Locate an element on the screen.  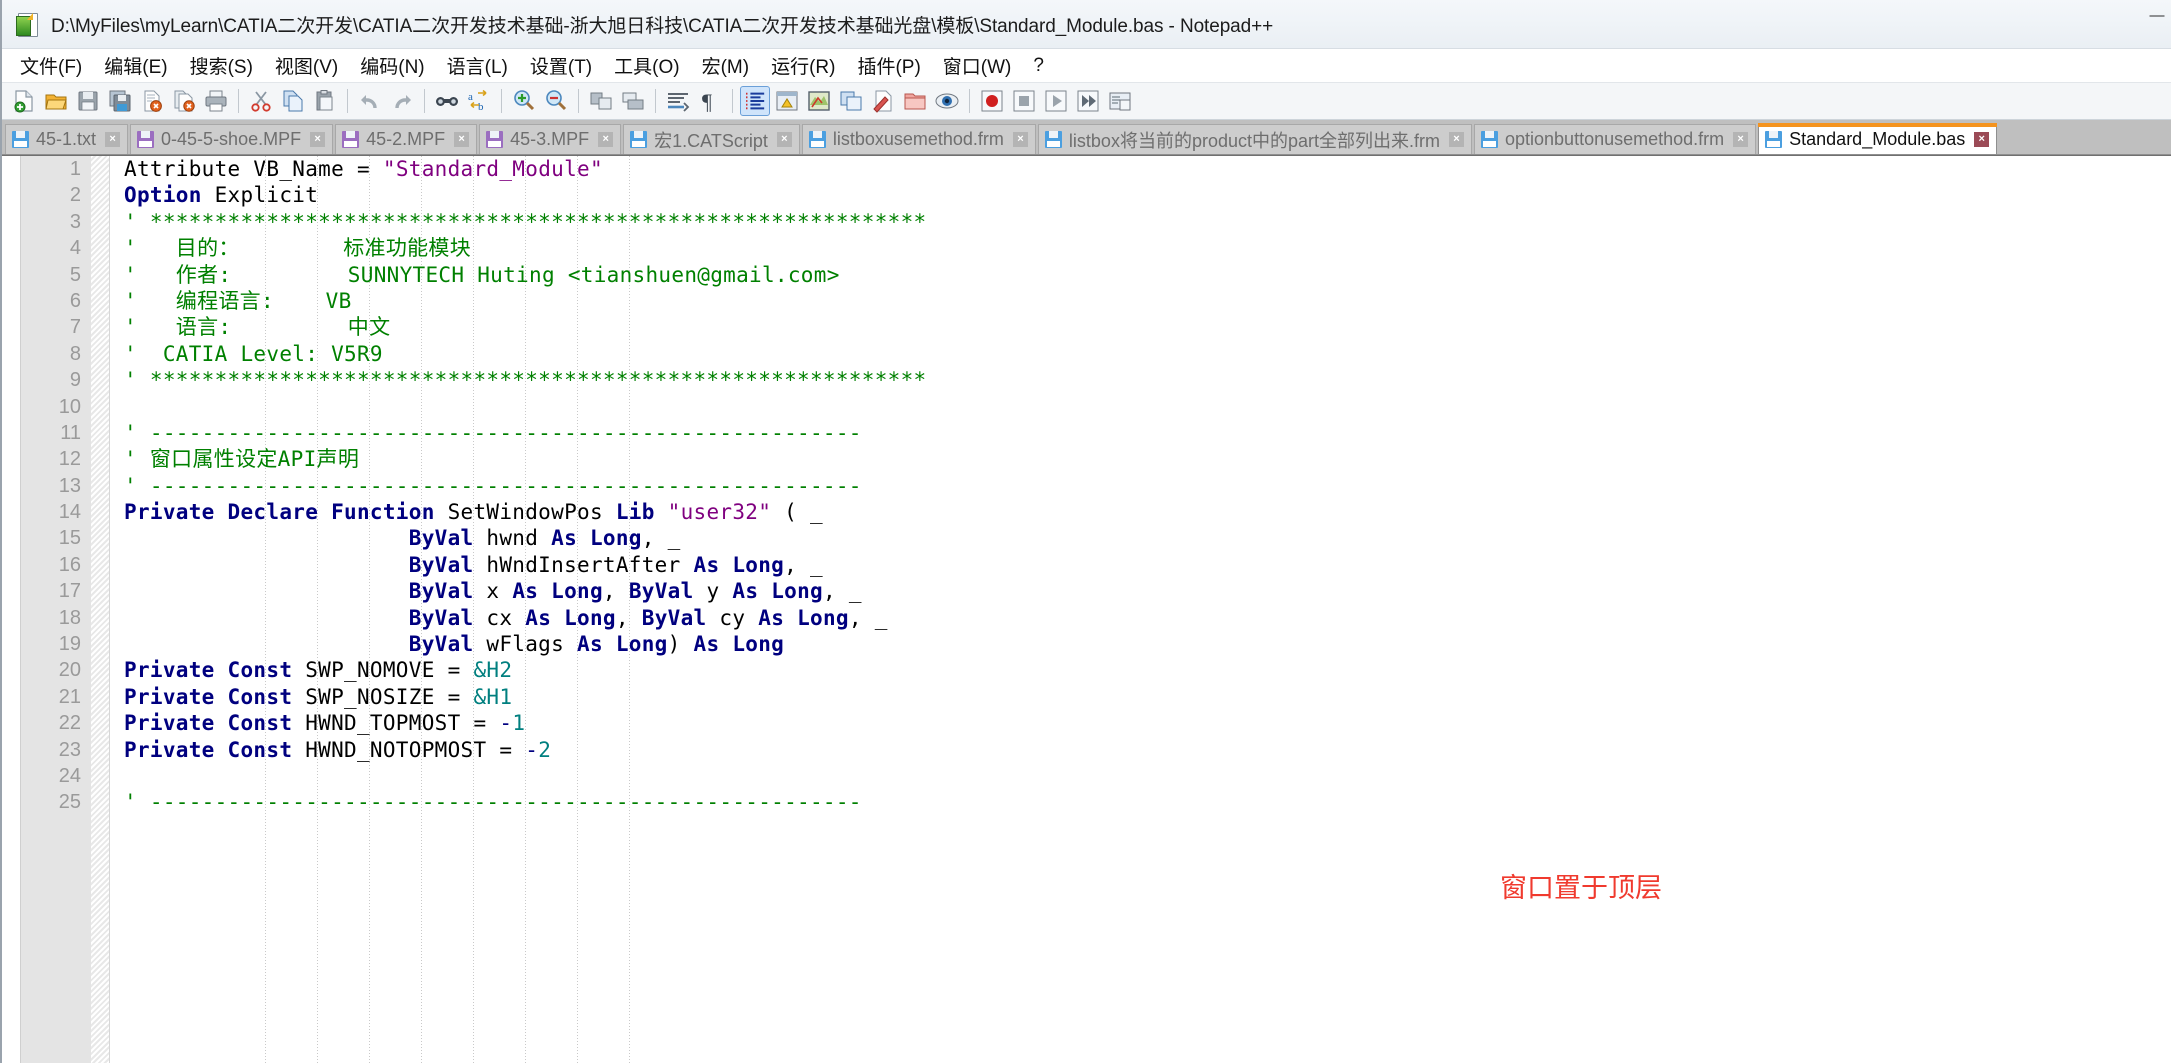
save-icon is located at coordinates (88, 101).